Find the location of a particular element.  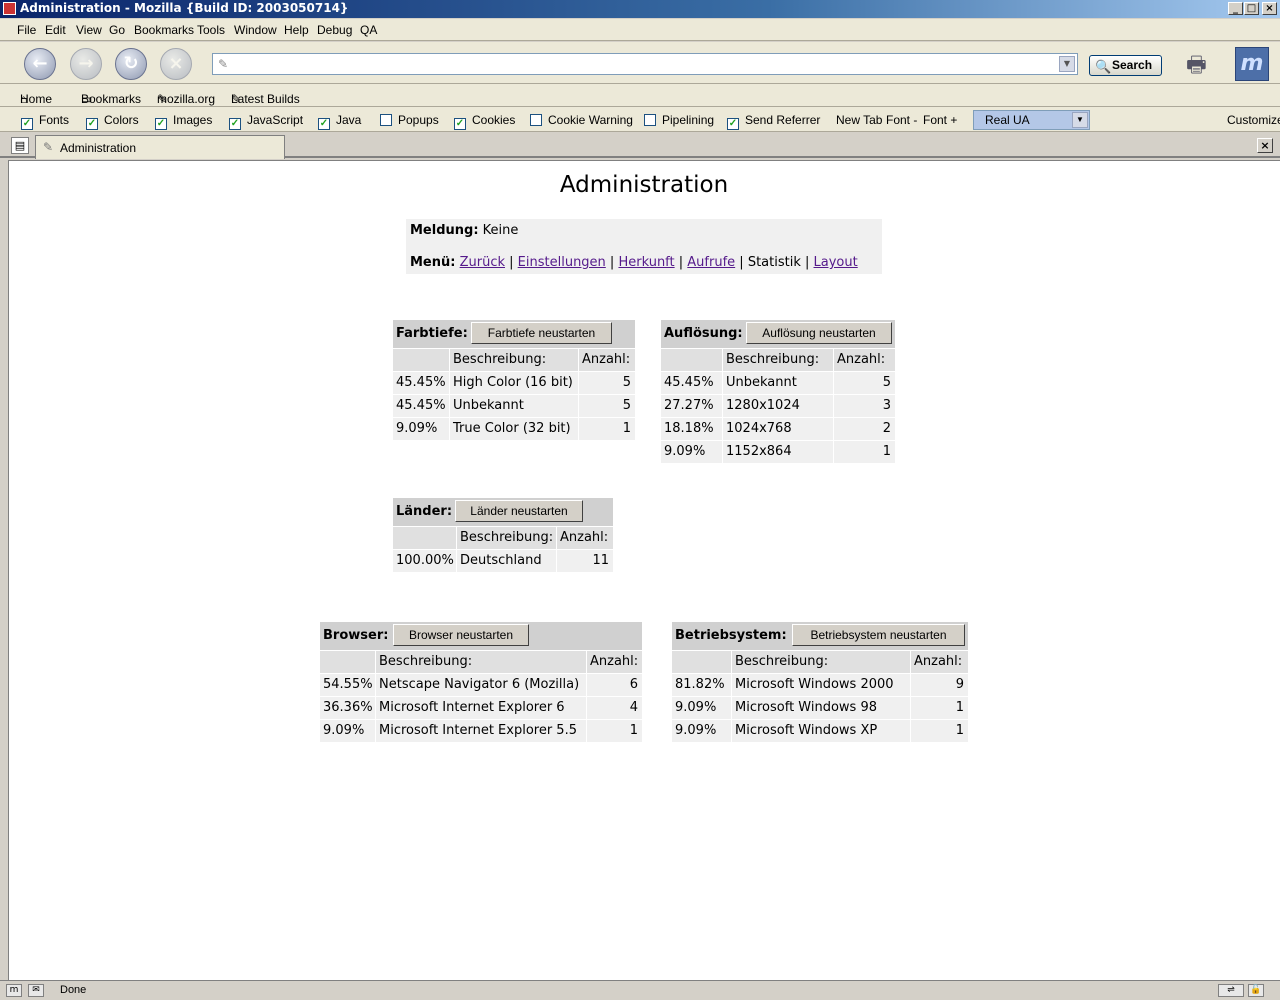

customize-button: Customize is located at coordinates (1253, 120).